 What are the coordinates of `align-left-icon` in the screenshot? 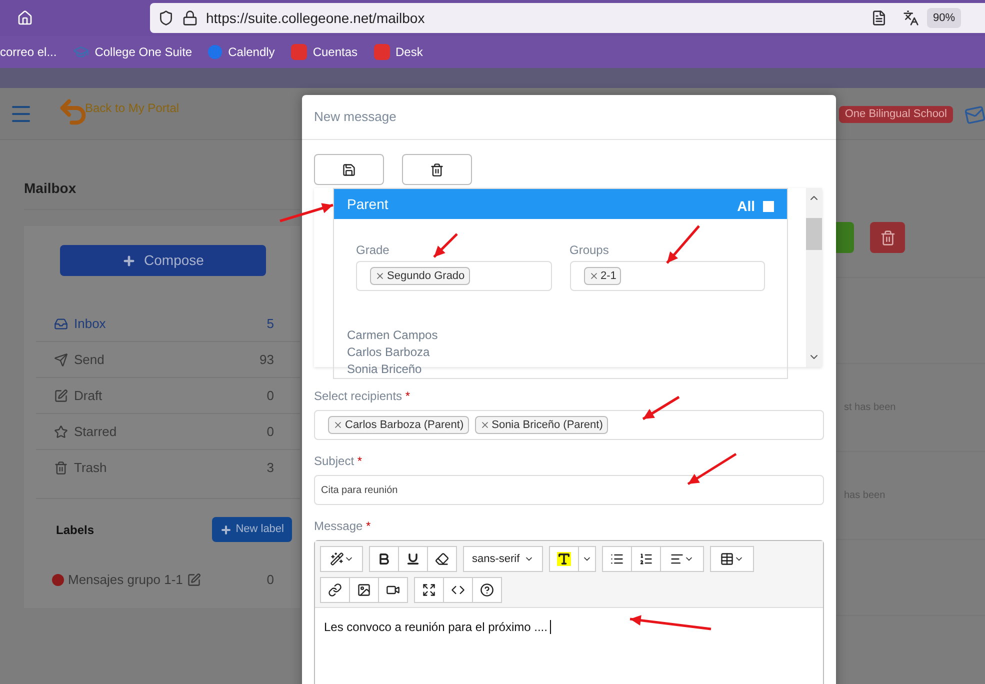 It's located at (677, 559).